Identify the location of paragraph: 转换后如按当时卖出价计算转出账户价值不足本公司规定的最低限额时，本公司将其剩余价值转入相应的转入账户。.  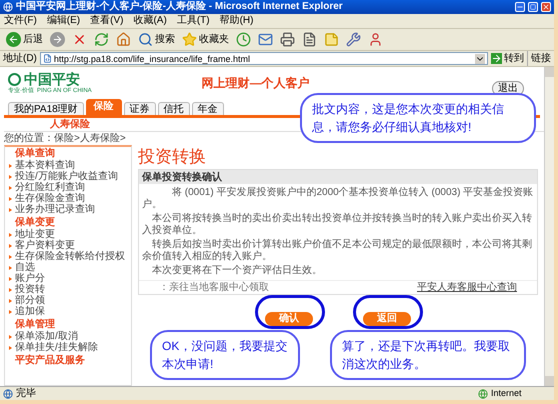
(337, 251).